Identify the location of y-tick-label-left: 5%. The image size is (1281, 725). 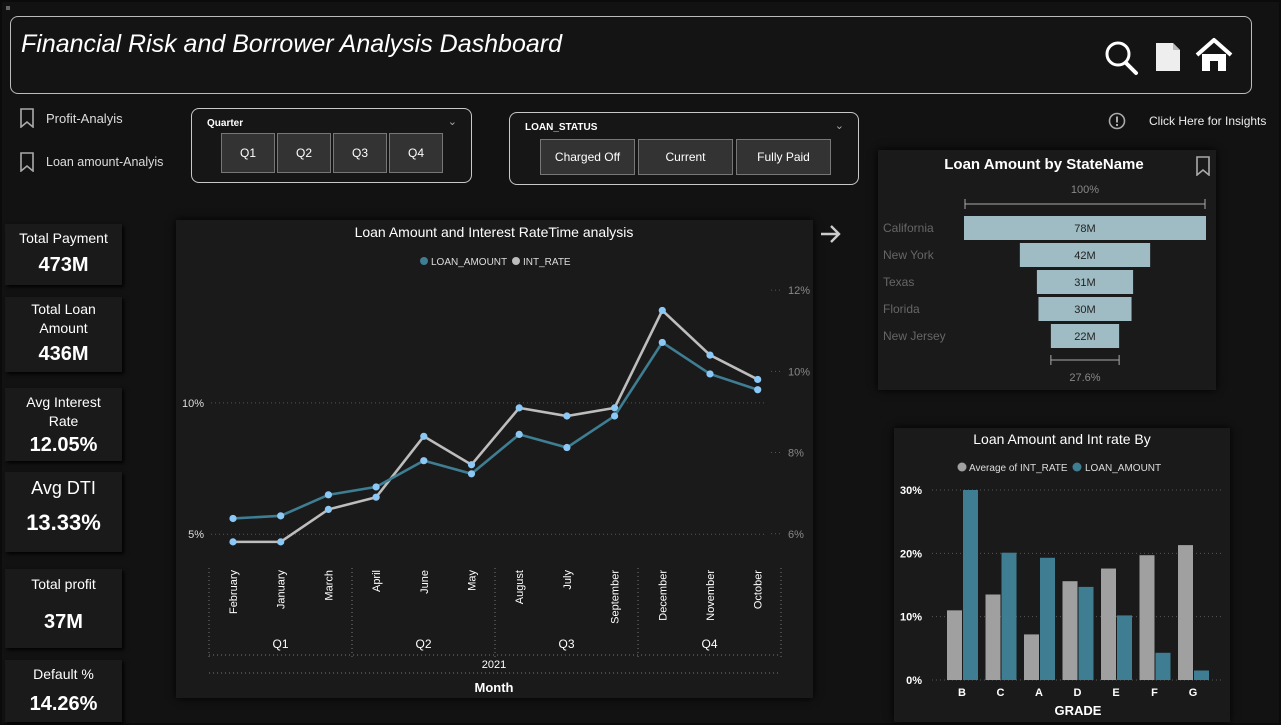
(196, 535).